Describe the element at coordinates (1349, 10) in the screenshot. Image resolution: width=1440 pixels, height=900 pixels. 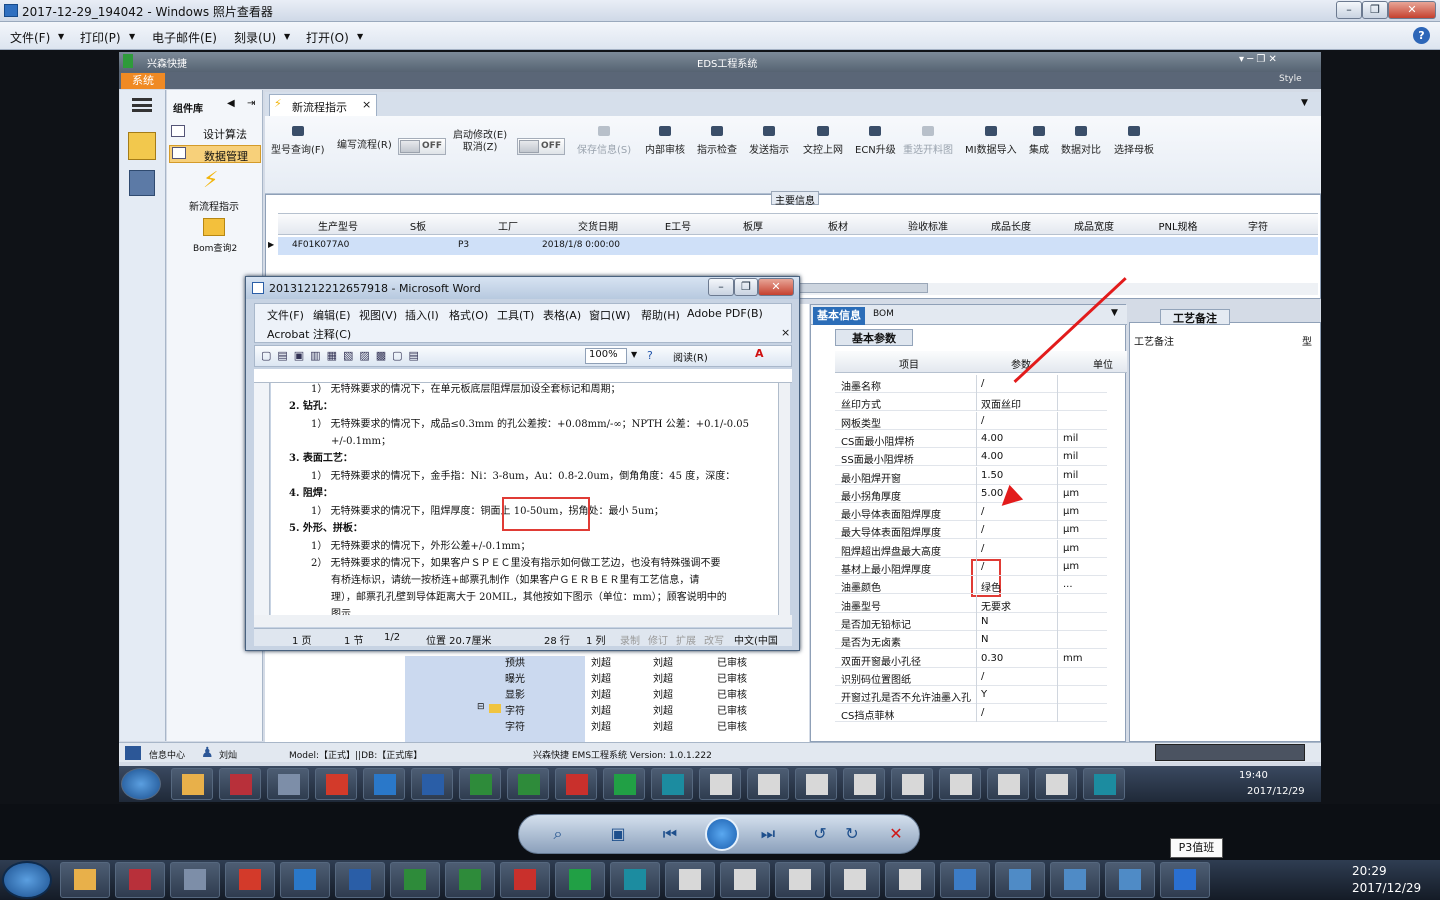
I see `minimize-button: –` at that location.